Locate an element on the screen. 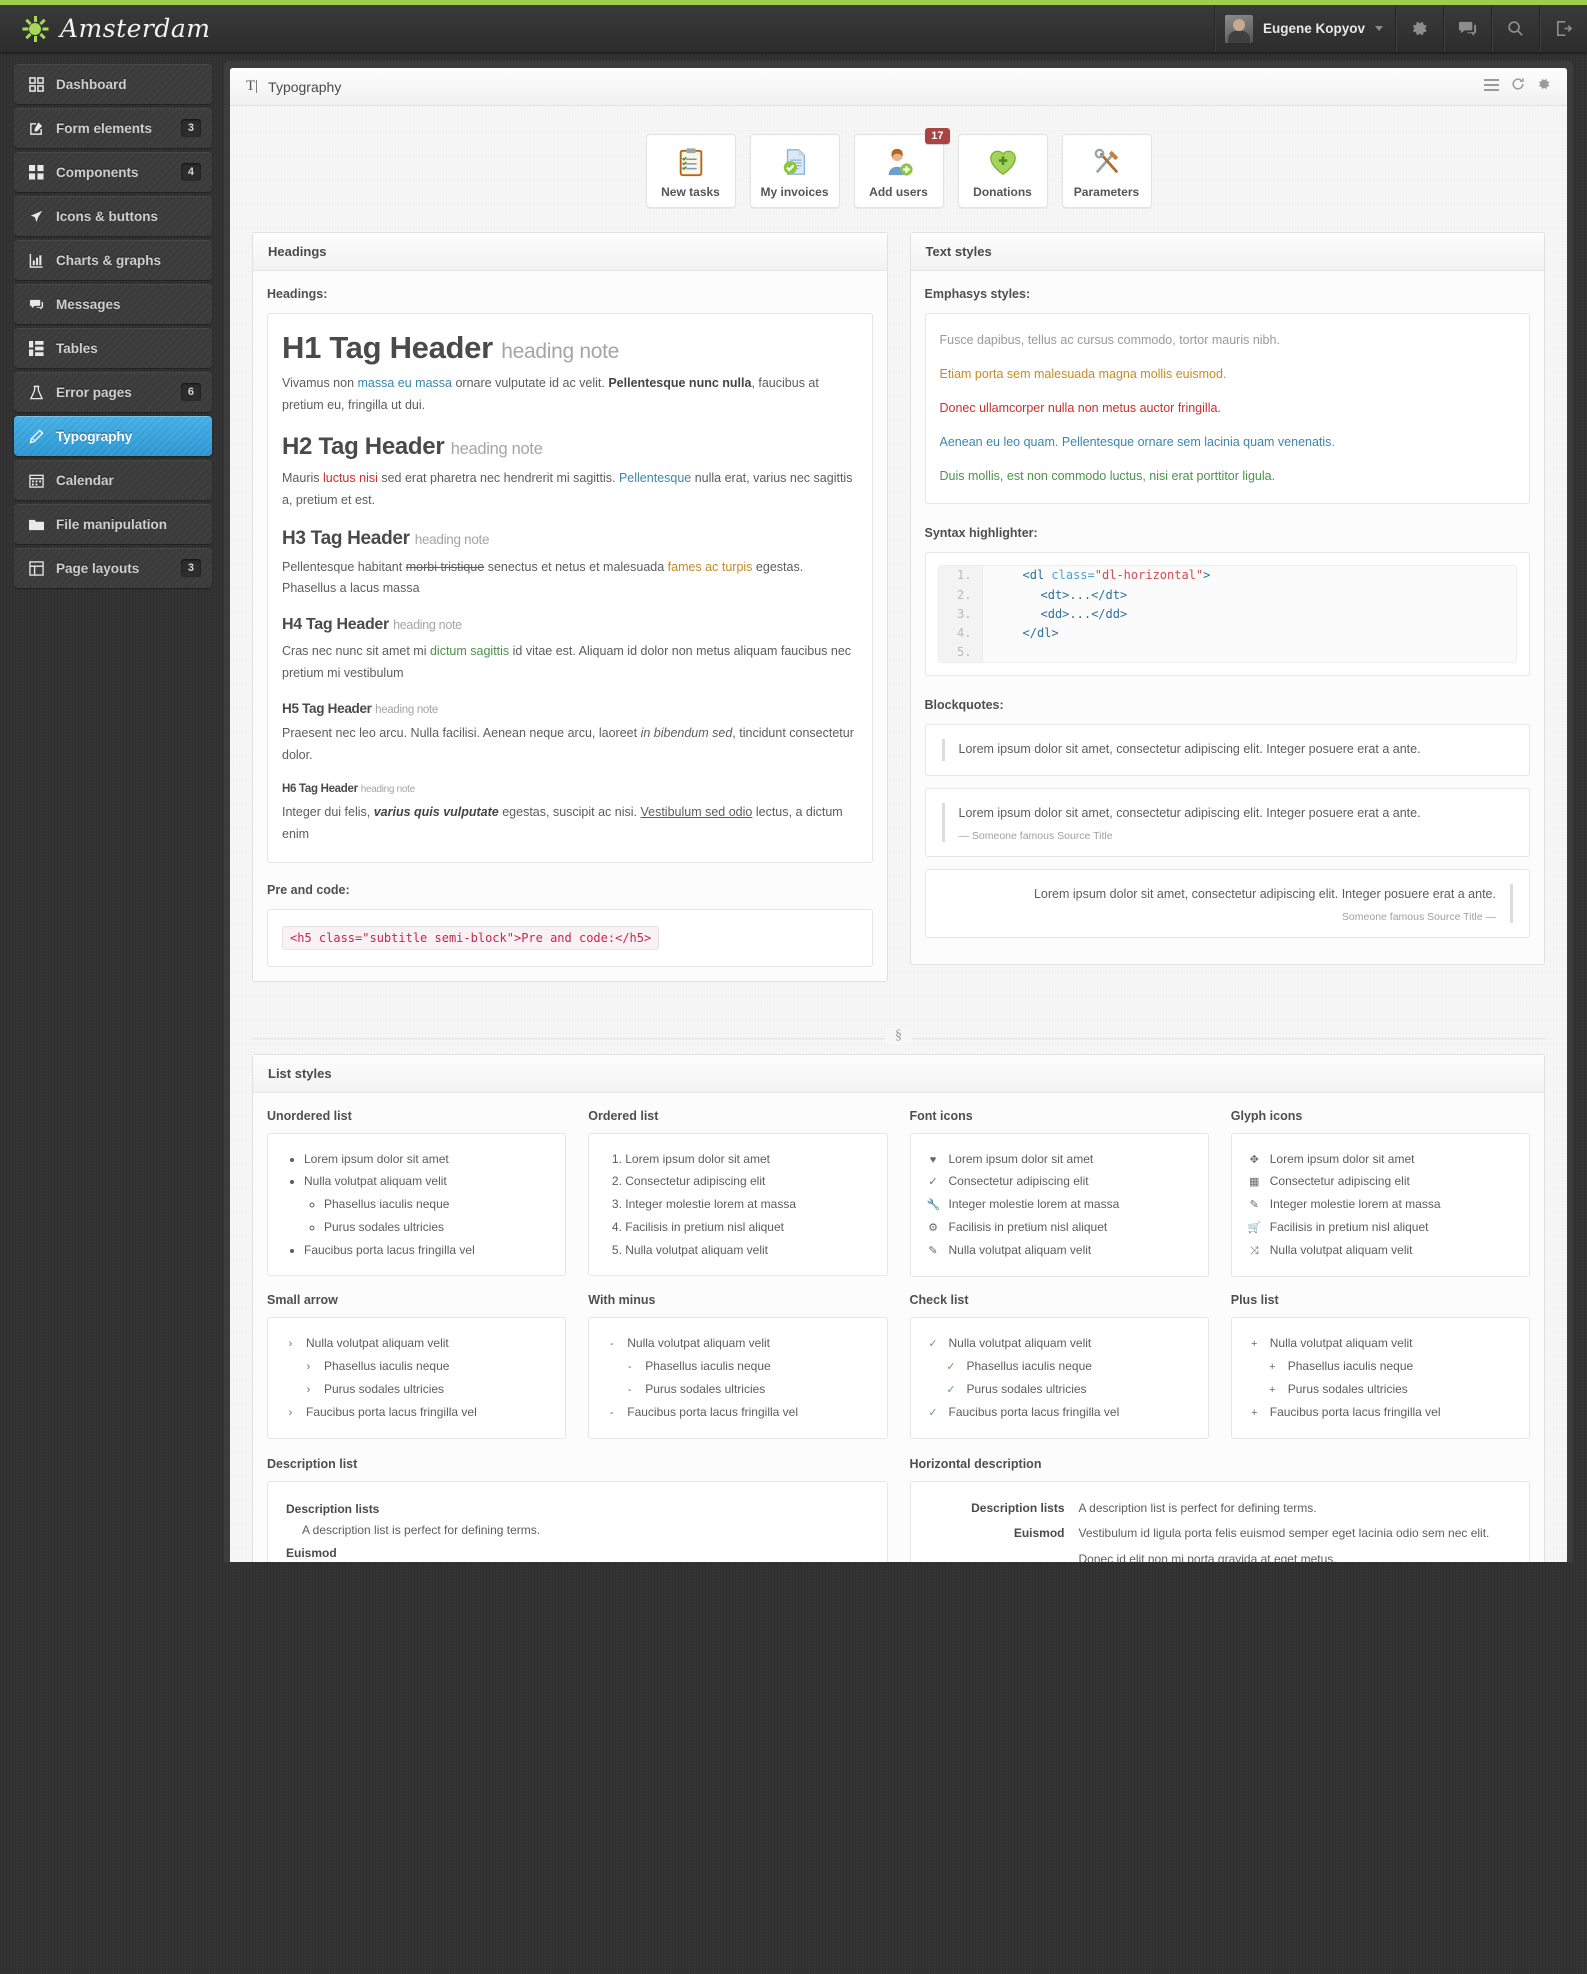 Image resolution: width=1587 pixels, height=1974 pixels. code-line-content: </dl> is located at coordinates (1040, 632).